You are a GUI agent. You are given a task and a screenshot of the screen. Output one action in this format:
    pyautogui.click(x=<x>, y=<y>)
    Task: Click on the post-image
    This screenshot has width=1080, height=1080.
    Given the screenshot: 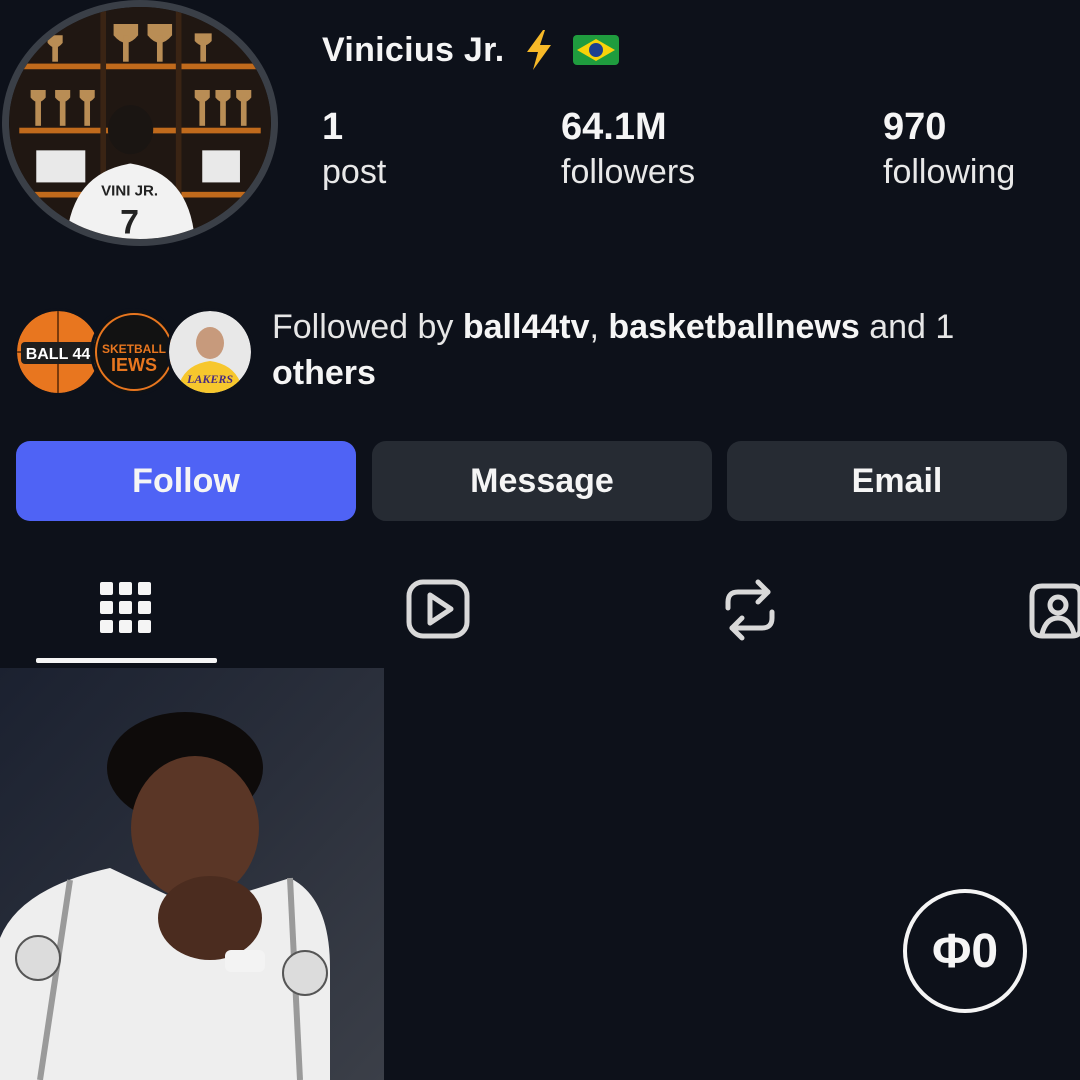 What is the action you would take?
    pyautogui.click(x=192, y=874)
    